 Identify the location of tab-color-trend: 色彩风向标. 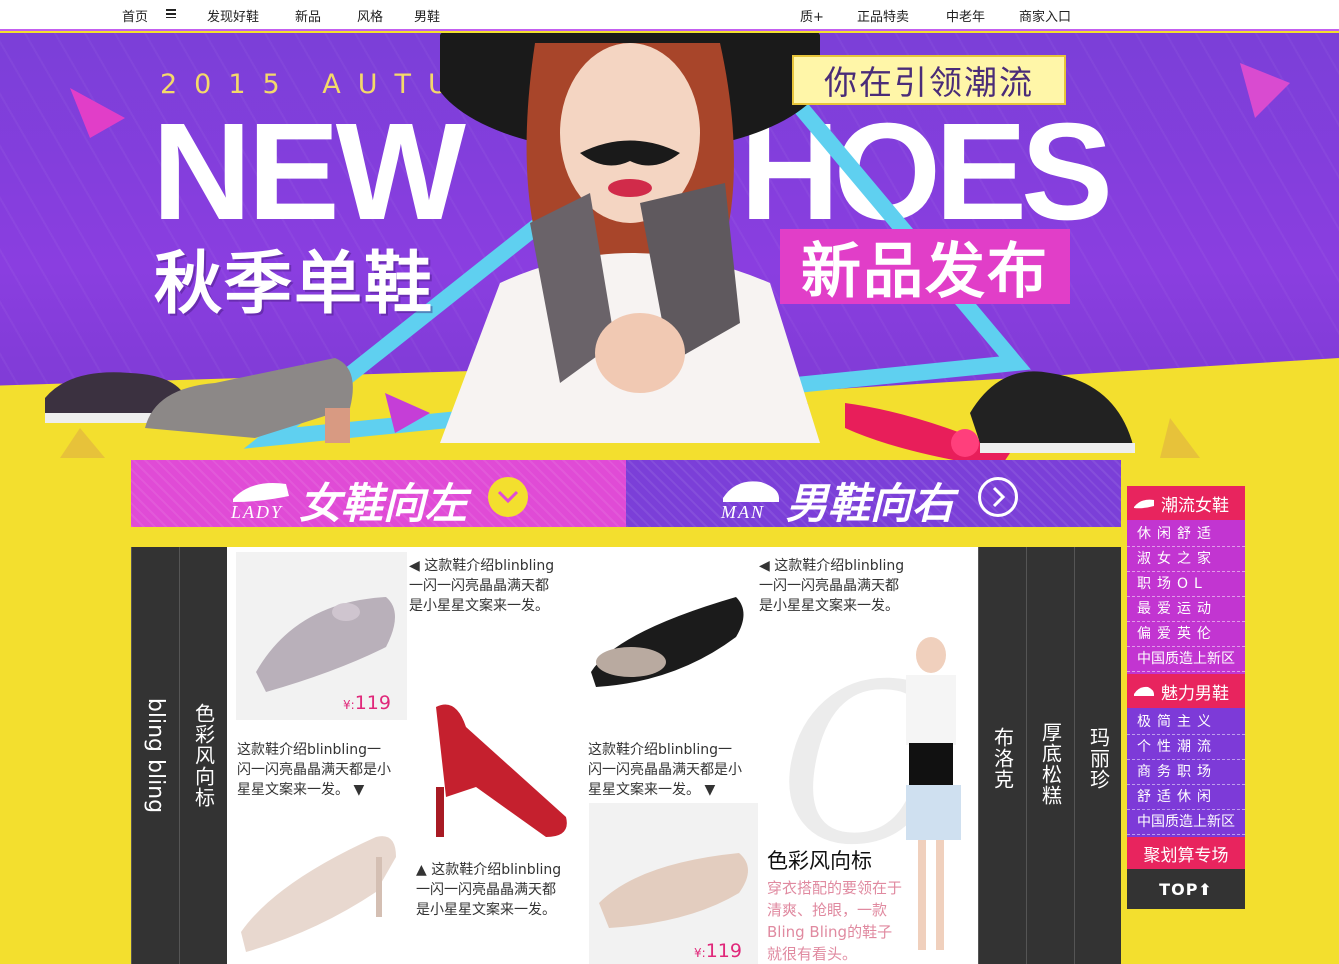
(203, 755).